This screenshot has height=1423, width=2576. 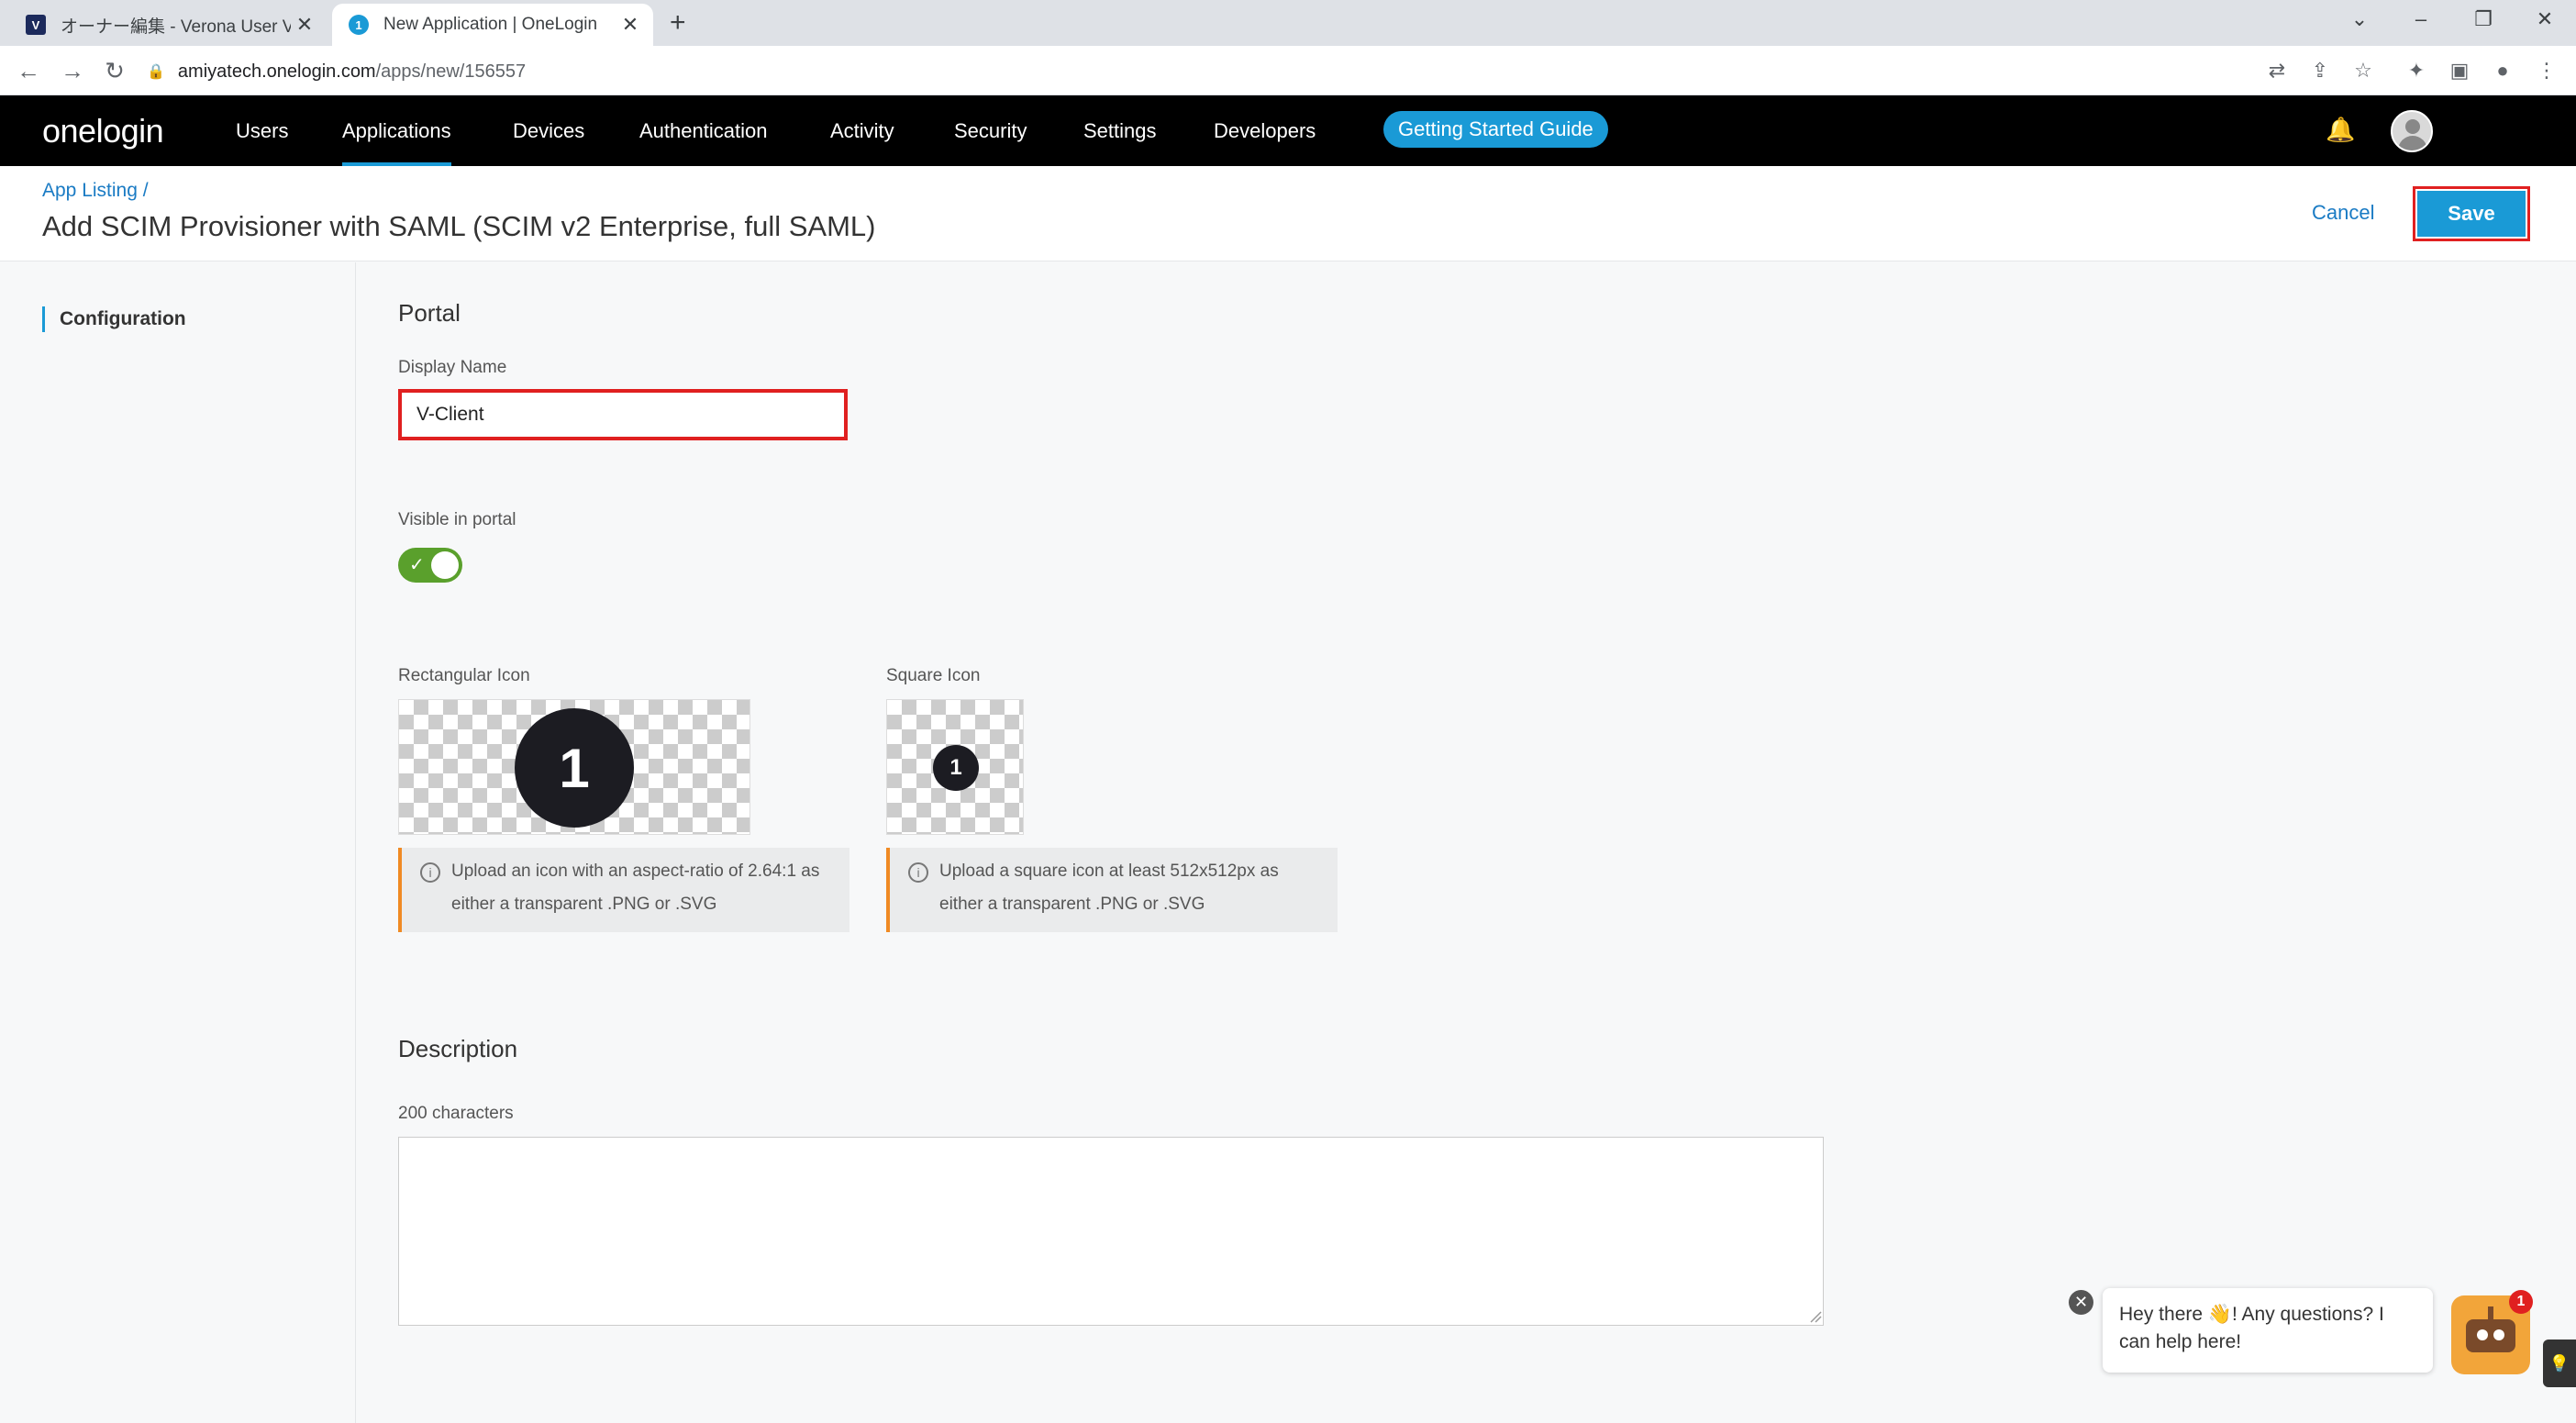 What do you see at coordinates (445, 565) in the screenshot?
I see `toggle-knob` at bounding box center [445, 565].